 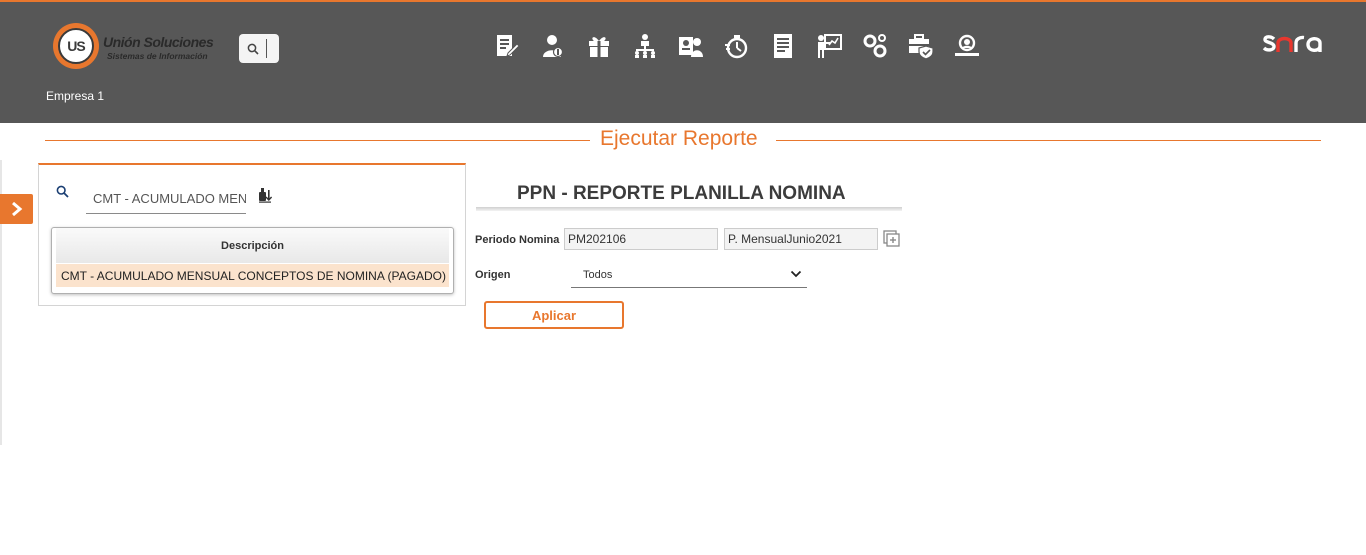 What do you see at coordinates (252, 245) in the screenshot?
I see `table-header-descripcion: Descripción` at bounding box center [252, 245].